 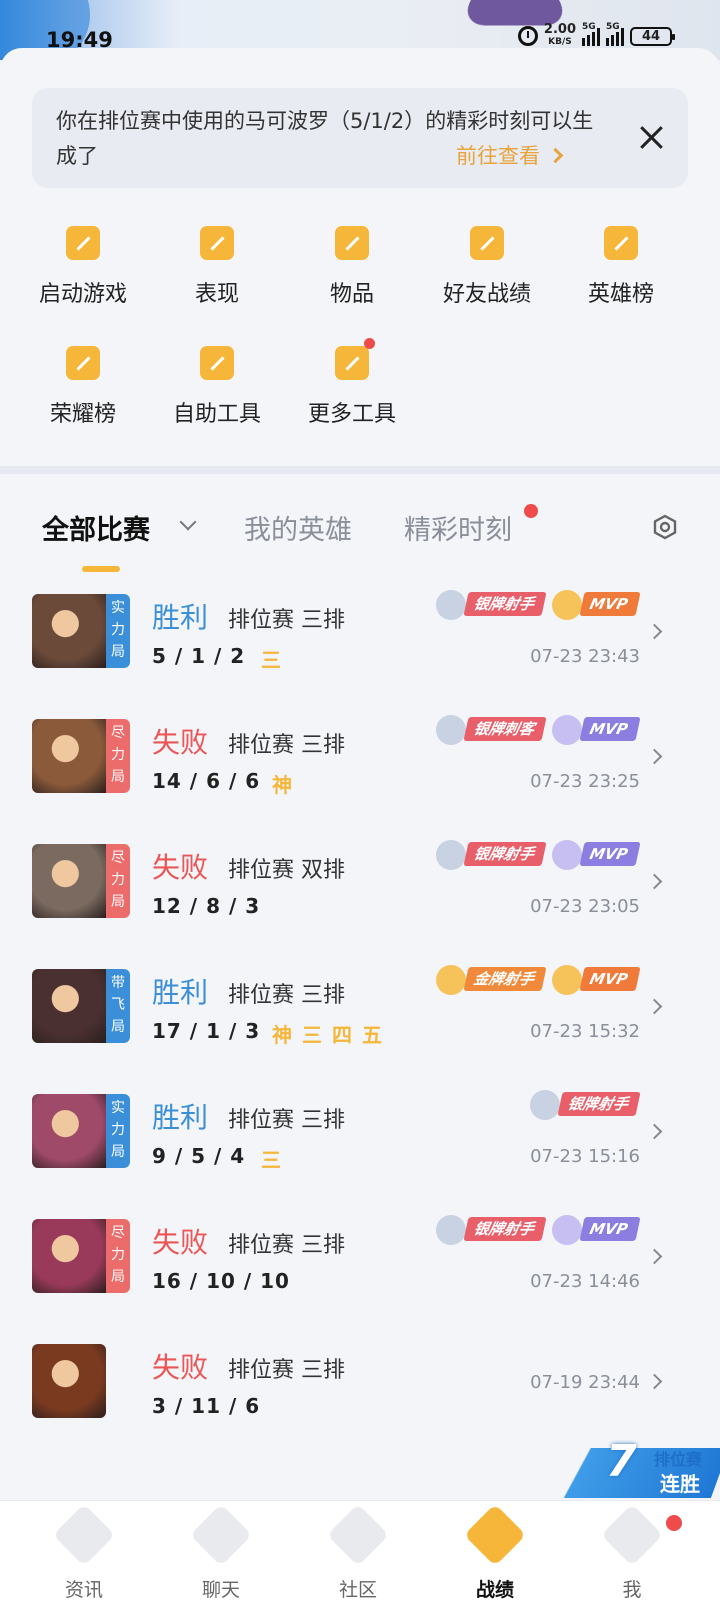 What do you see at coordinates (458, 527) in the screenshot?
I see `tab-highlights: 精彩时刻` at bounding box center [458, 527].